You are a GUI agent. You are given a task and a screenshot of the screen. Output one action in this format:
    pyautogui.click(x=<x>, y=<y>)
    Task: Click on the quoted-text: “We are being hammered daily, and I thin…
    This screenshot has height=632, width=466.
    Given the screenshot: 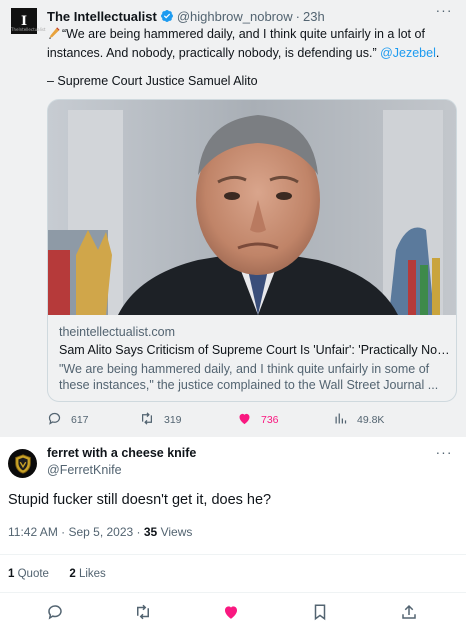 What is the action you would take?
    pyautogui.click(x=252, y=43)
    